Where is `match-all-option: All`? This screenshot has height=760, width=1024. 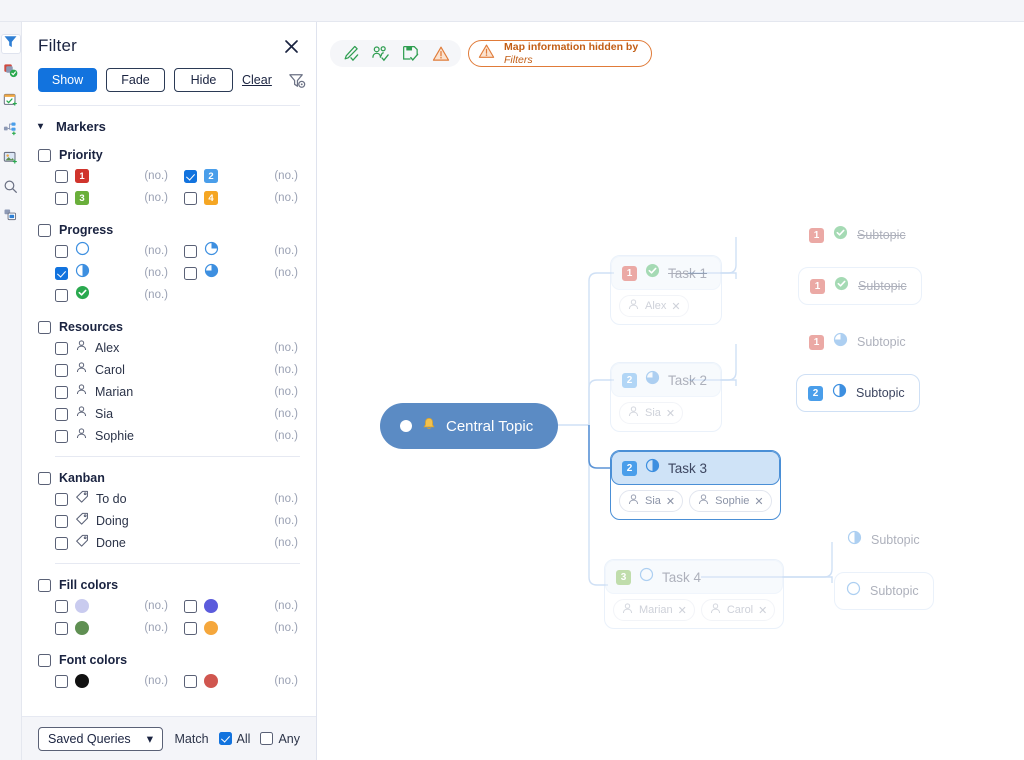
match-all-option: All is located at coordinates (234, 739).